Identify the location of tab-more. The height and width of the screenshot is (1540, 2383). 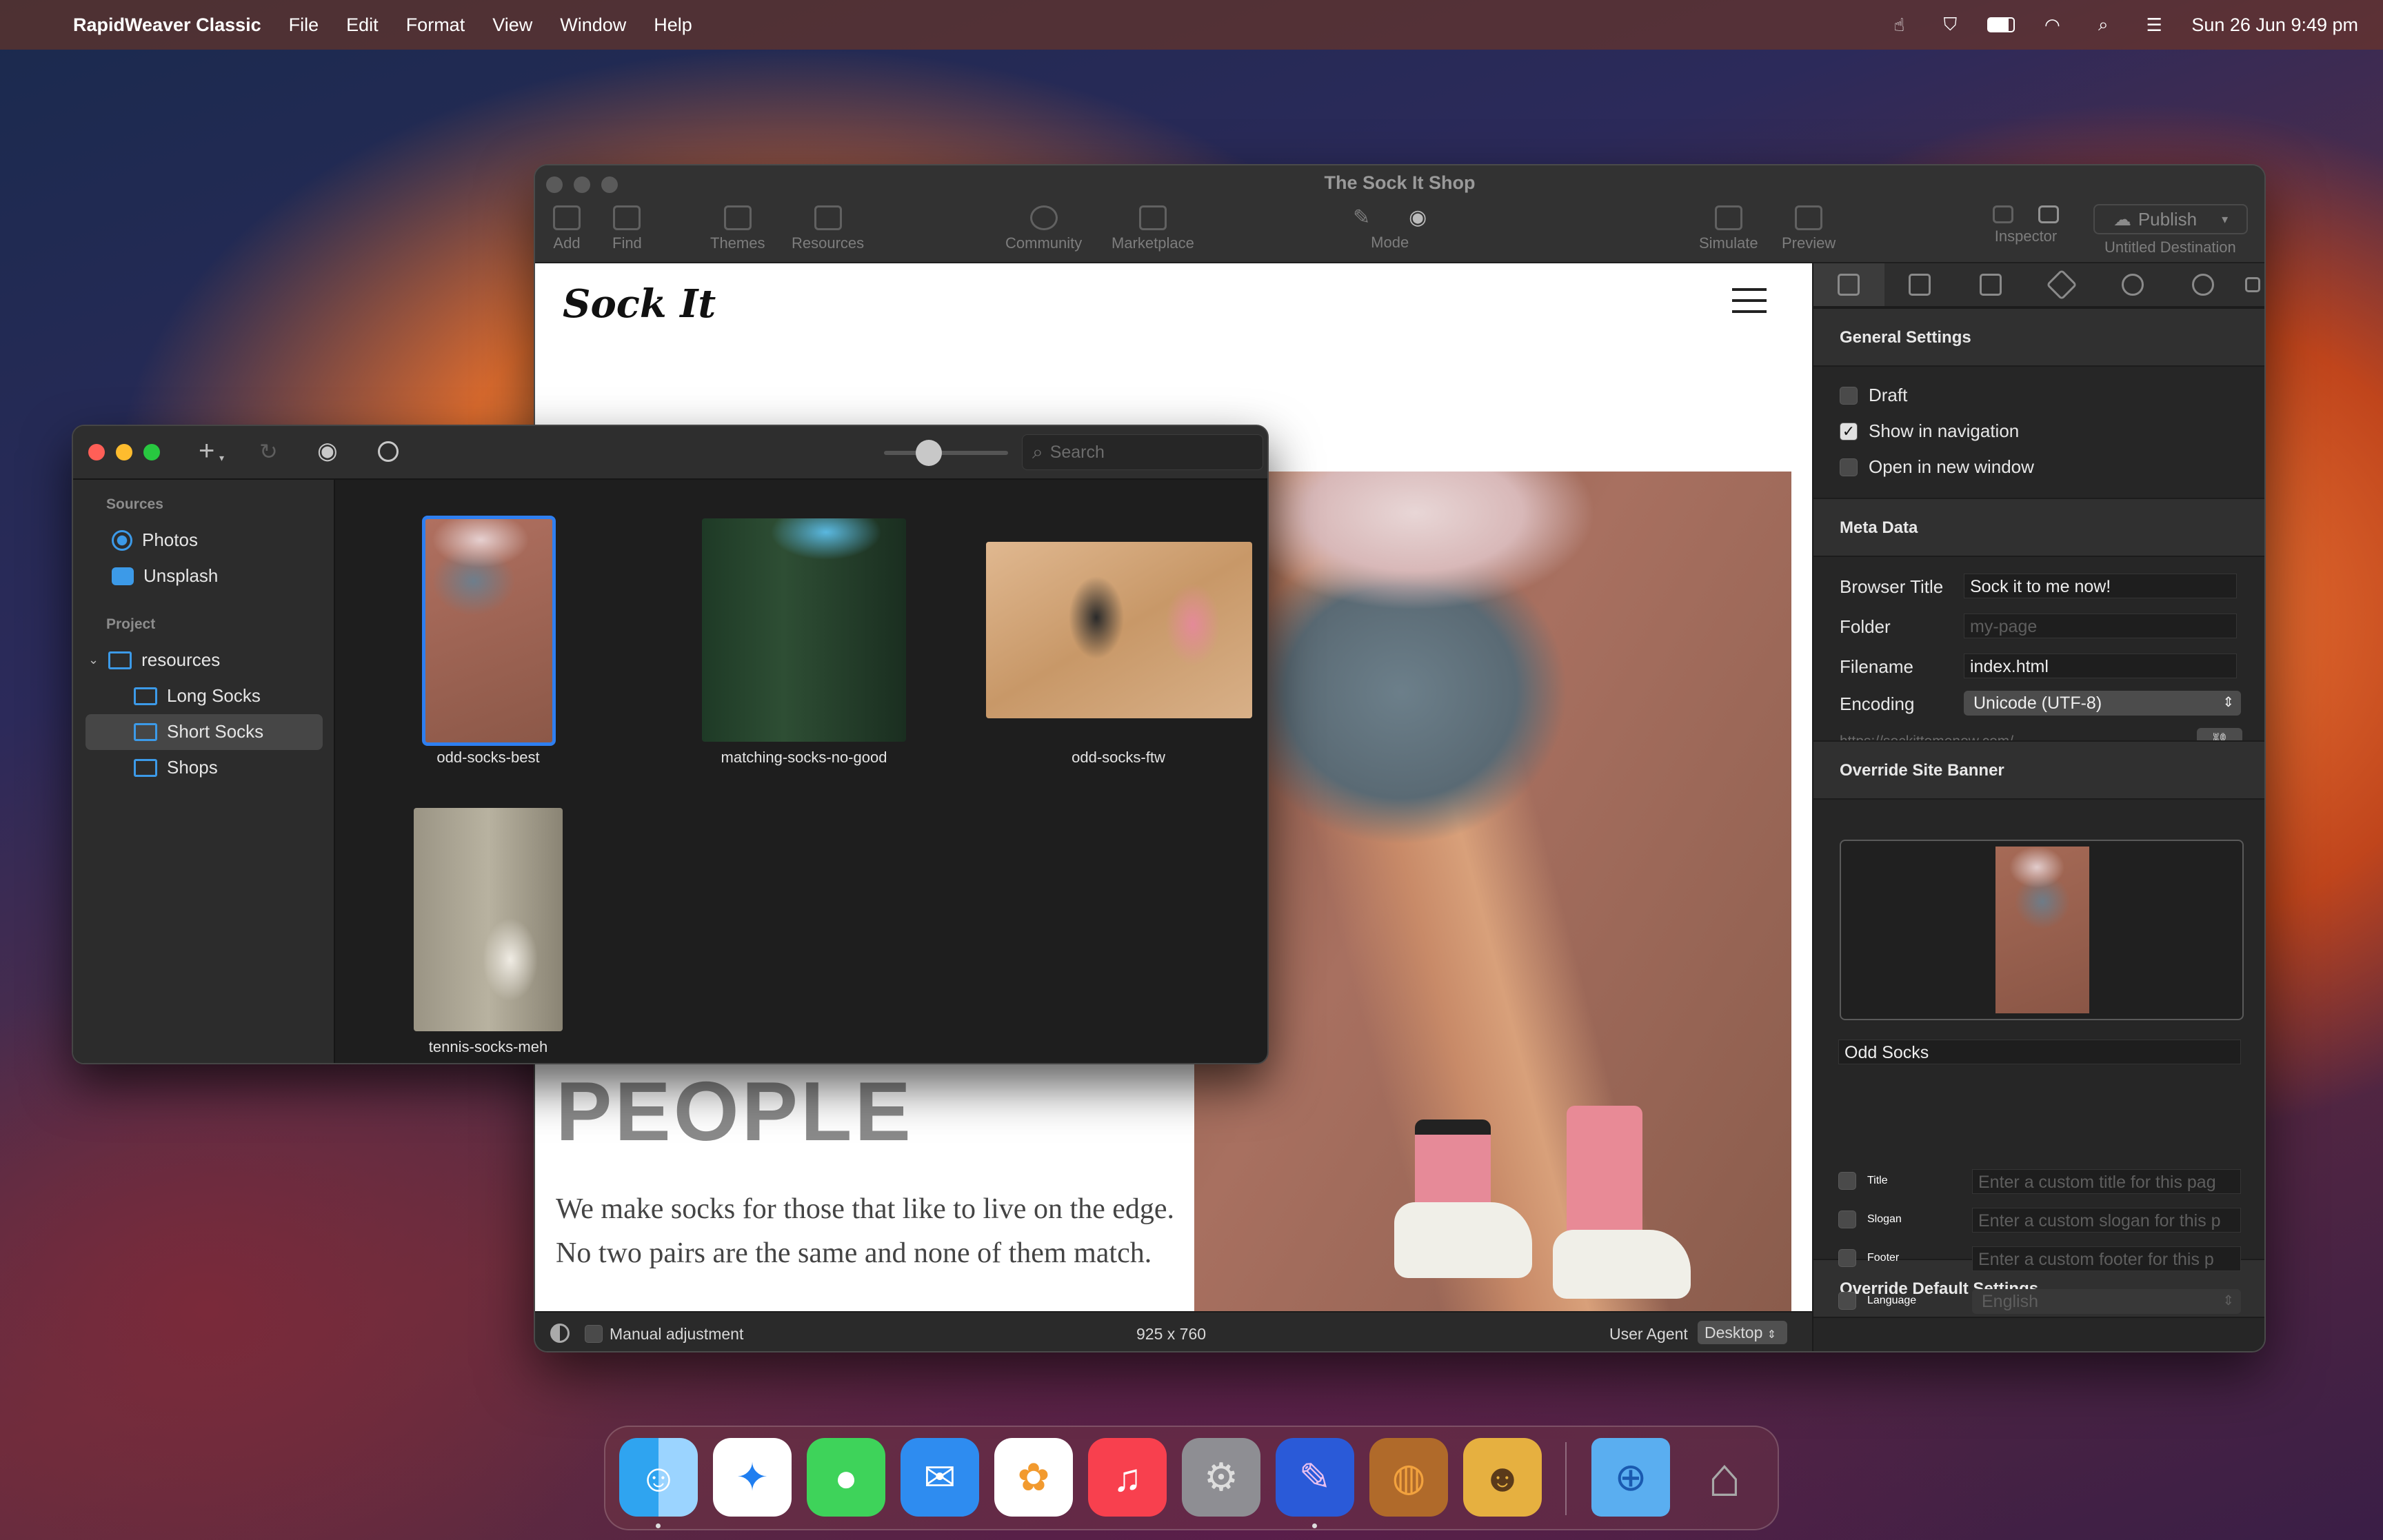
(2251, 285).